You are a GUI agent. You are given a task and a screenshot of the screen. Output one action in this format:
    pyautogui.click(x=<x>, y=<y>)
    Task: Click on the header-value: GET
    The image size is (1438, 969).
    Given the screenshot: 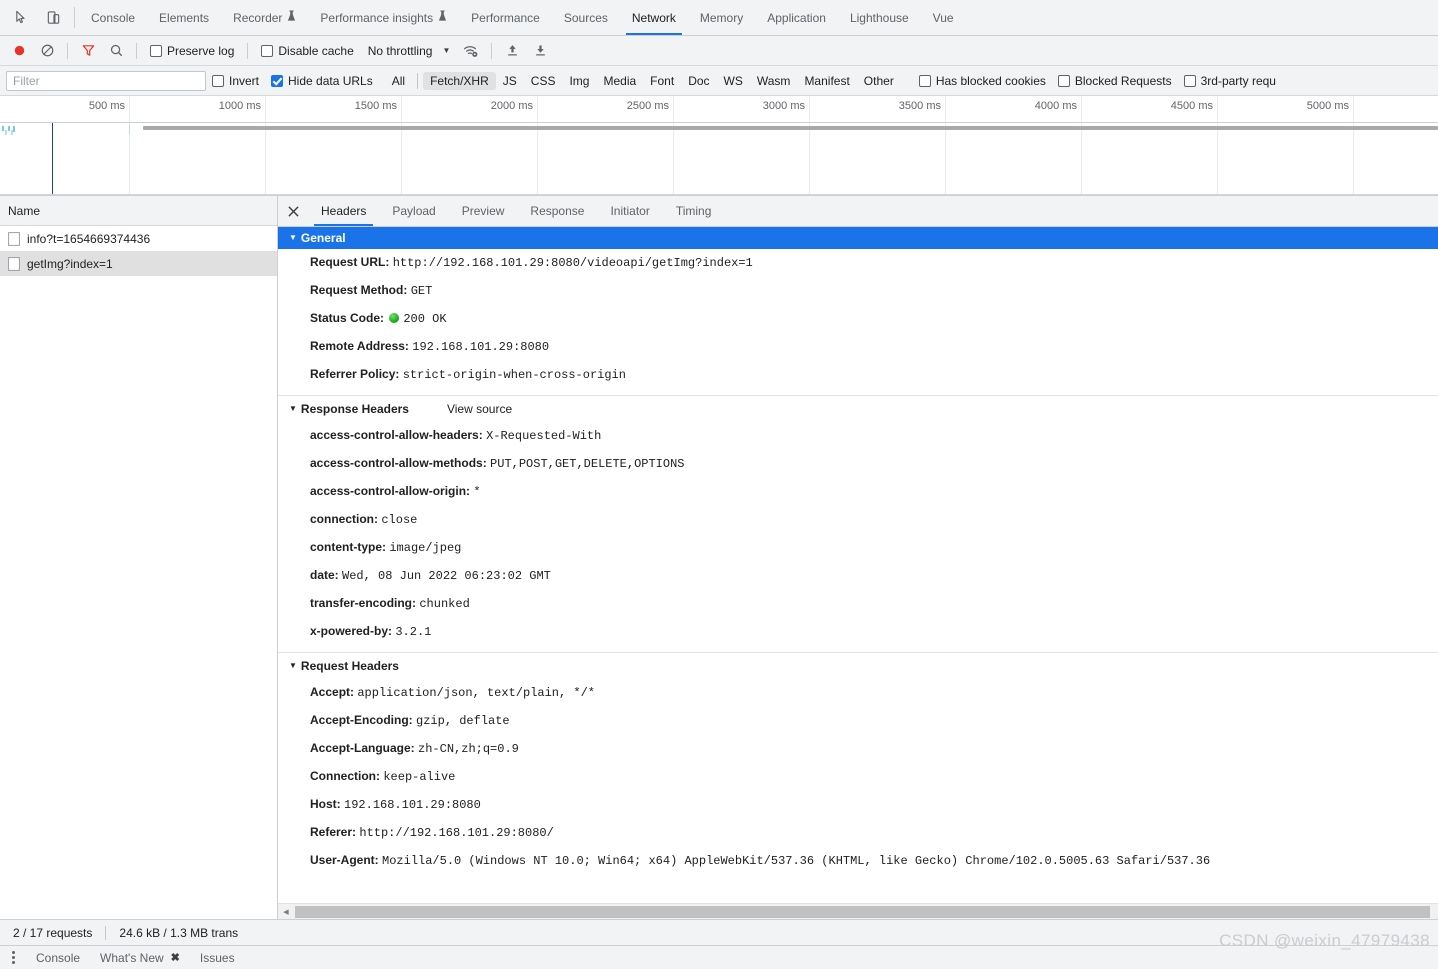 What is the action you would take?
    pyautogui.click(x=421, y=291)
    